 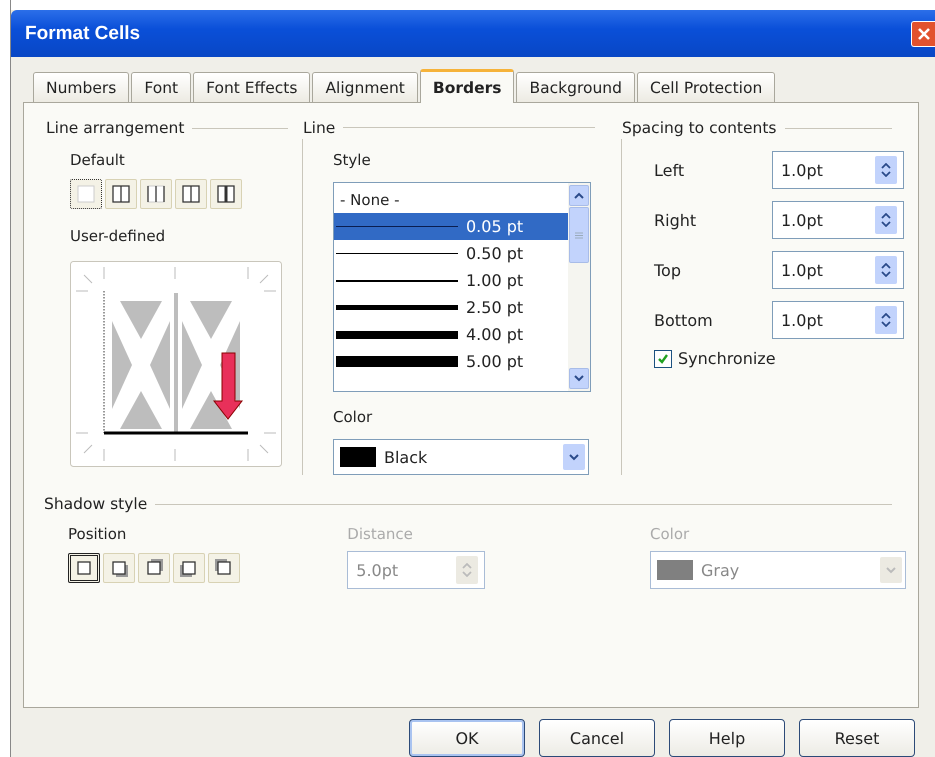 I want to click on dialog-button: Help, so click(x=727, y=738).